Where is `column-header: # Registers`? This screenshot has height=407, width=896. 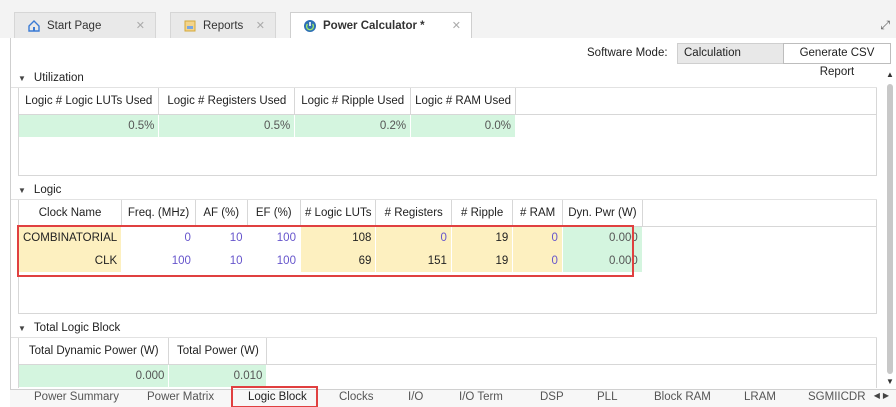
column-header: # Registers is located at coordinates (413, 213).